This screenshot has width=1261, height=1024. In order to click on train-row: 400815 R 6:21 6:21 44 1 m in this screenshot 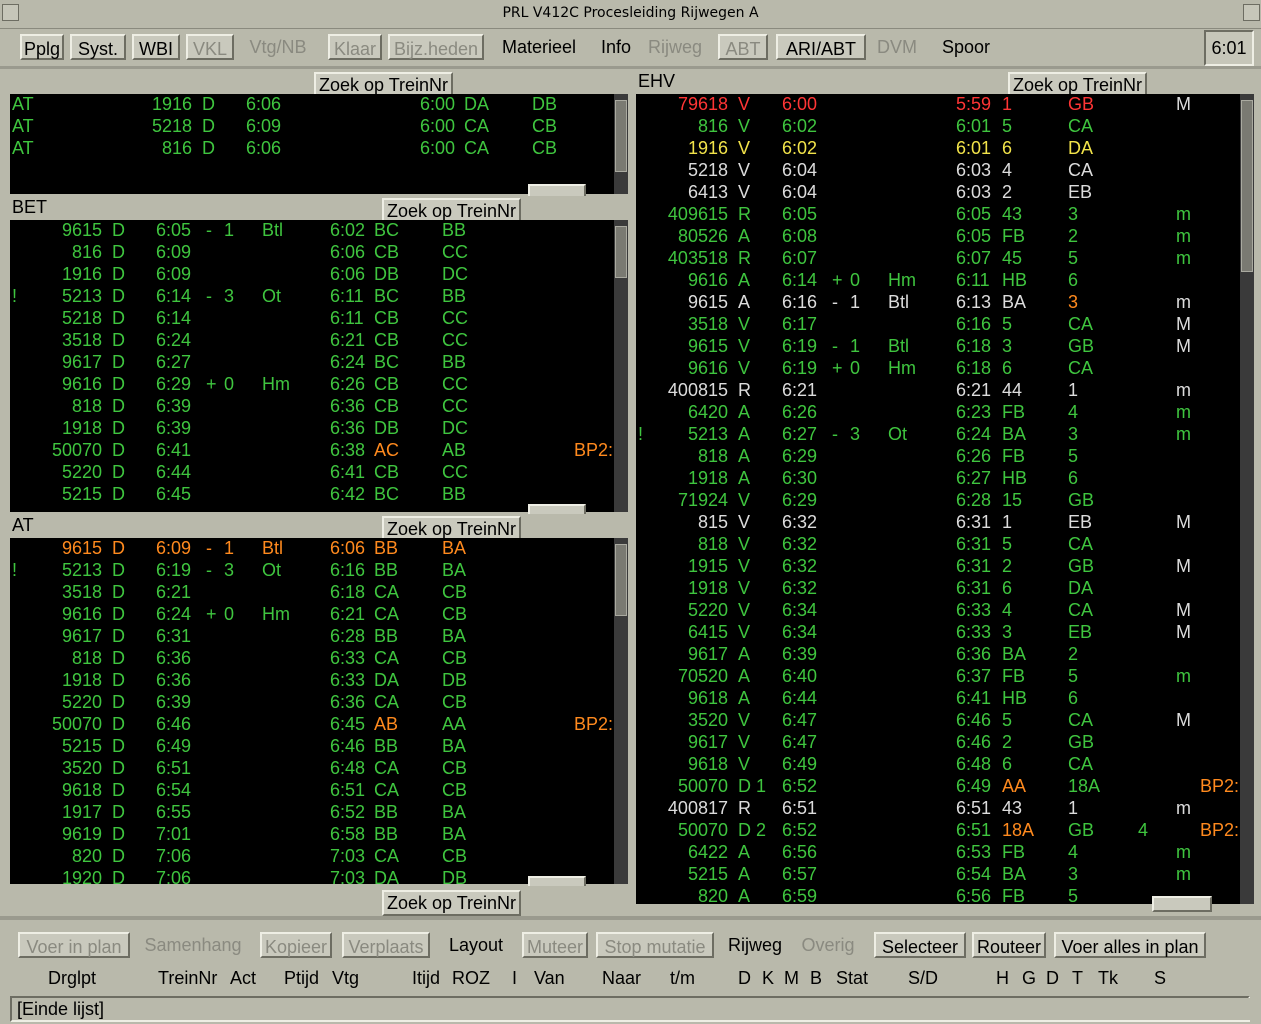, I will do `click(938, 391)`.